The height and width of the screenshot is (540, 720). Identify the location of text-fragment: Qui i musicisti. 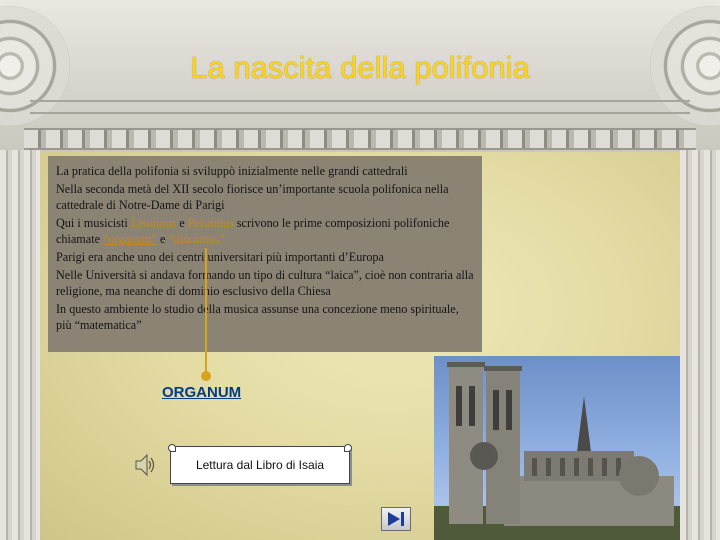
(93, 223).